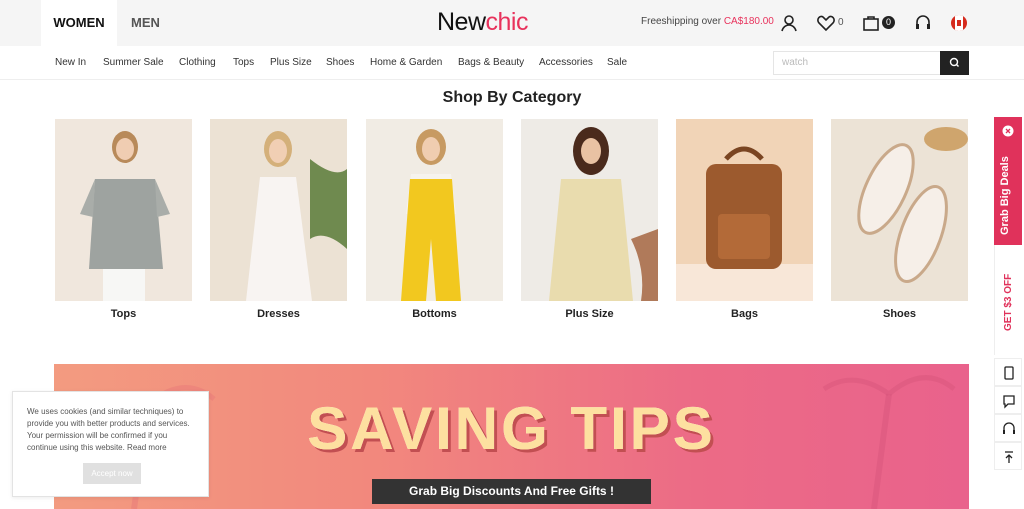 Image resolution: width=1024 pixels, height=509 pixels. What do you see at coordinates (507, 22) in the screenshot?
I see `logo-accent: chic` at bounding box center [507, 22].